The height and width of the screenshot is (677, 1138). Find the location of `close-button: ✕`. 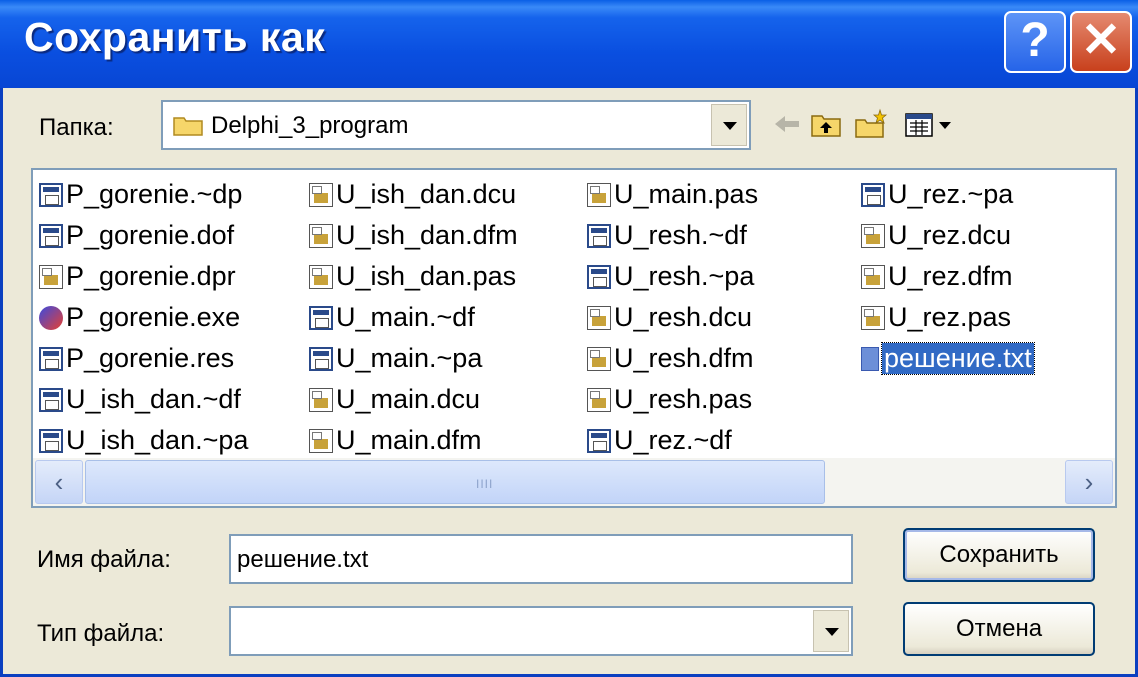

close-button: ✕ is located at coordinates (1101, 42).